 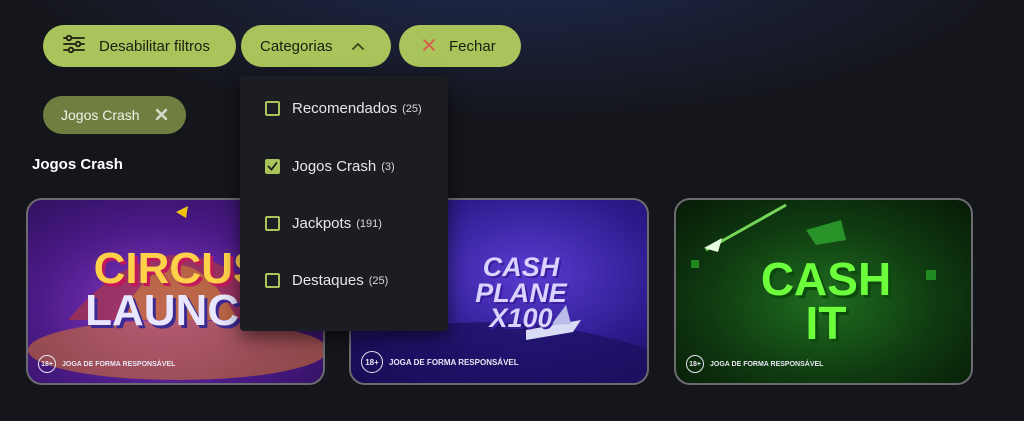 What do you see at coordinates (369, 223) in the screenshot?
I see `category-count: (191)` at bounding box center [369, 223].